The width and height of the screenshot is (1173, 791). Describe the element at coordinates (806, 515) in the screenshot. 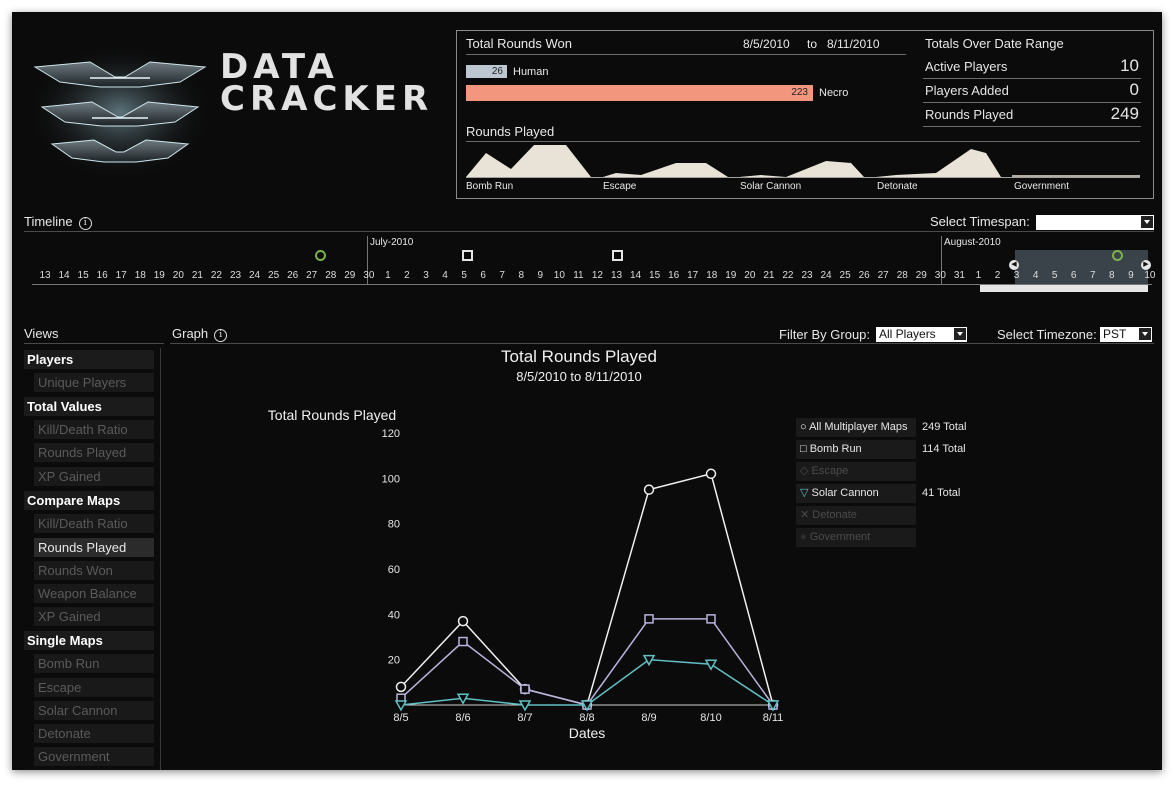

I see `legend-x-icon: ✕` at that location.